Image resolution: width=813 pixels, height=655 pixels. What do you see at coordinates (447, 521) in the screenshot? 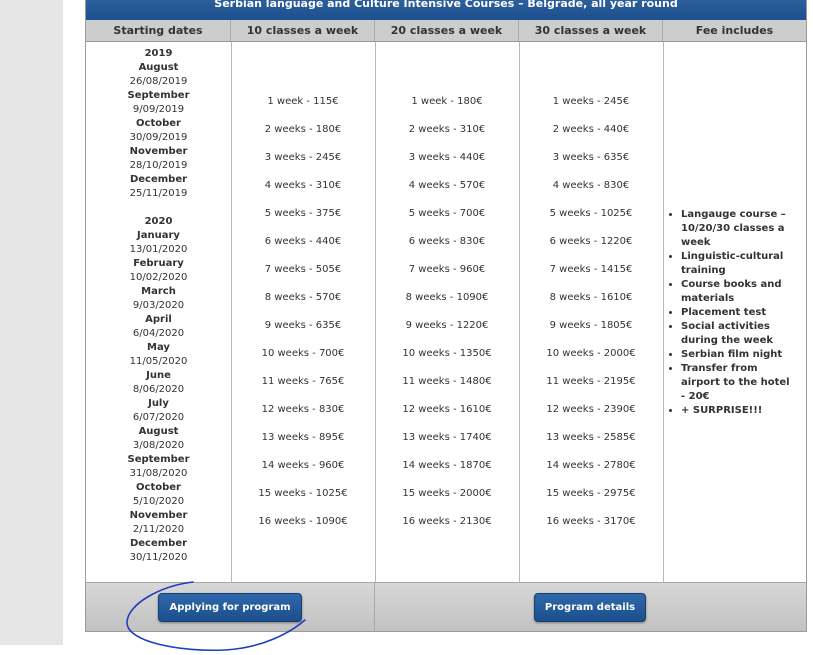
I see `price-entry: 16 weeks - 2130€` at bounding box center [447, 521].